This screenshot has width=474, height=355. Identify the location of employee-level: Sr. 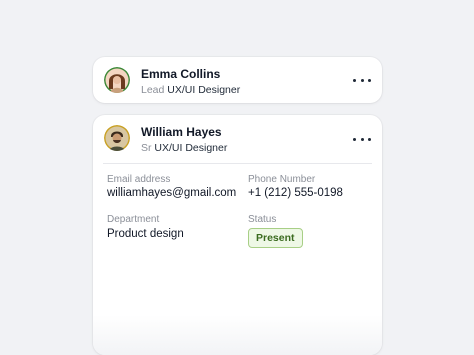
(146, 148).